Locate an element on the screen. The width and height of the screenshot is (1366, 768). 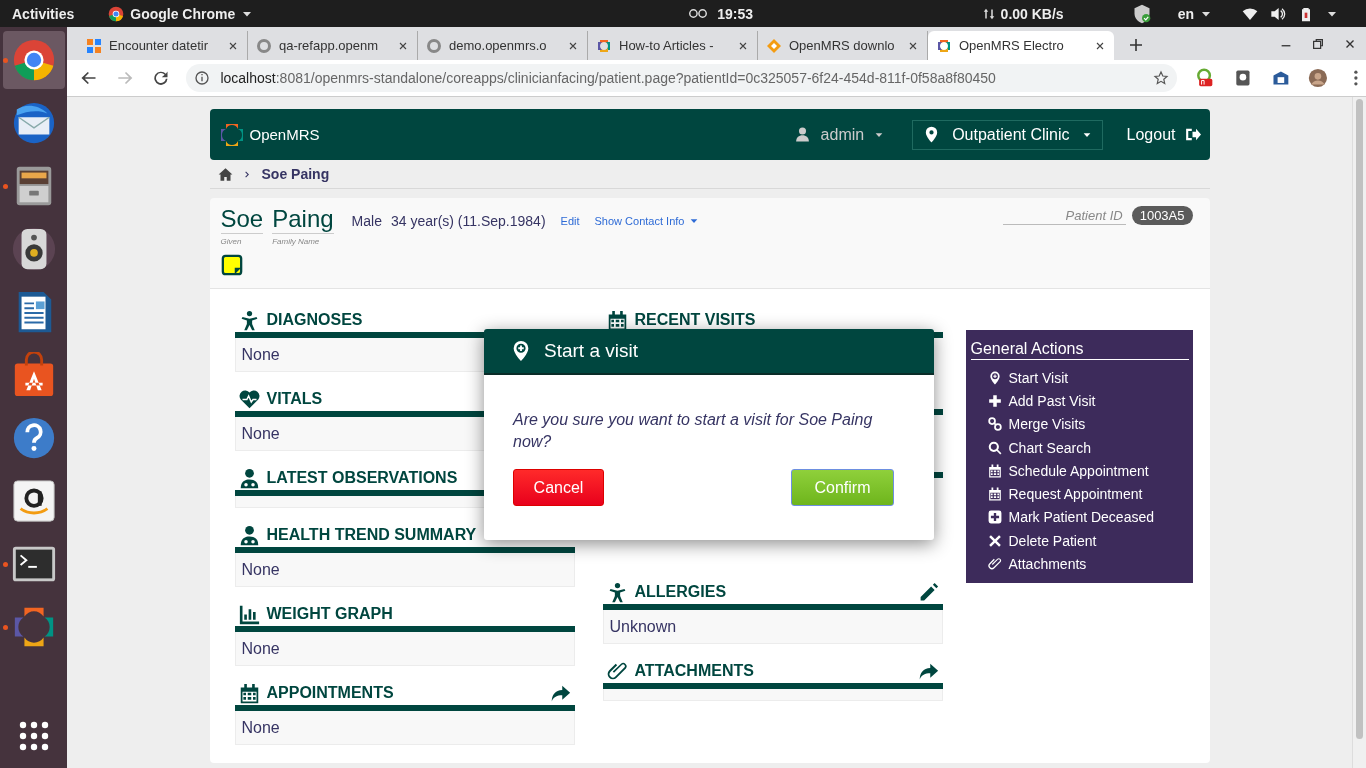
action-link: Attachments is located at coordinates (1079, 564).